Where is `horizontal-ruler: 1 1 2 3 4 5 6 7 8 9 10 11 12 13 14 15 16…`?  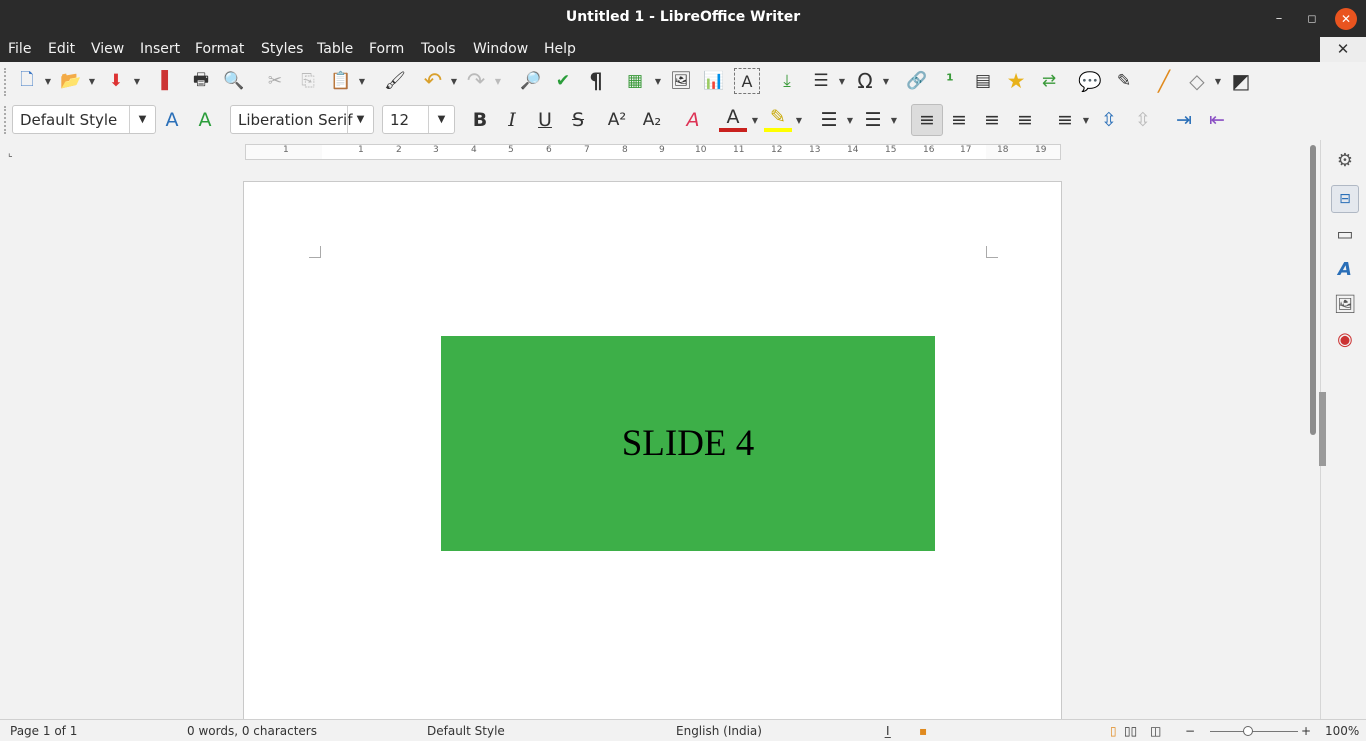 horizontal-ruler: 1 1 2 3 4 5 6 7 8 9 10 11 12 13 14 15 16… is located at coordinates (653, 152).